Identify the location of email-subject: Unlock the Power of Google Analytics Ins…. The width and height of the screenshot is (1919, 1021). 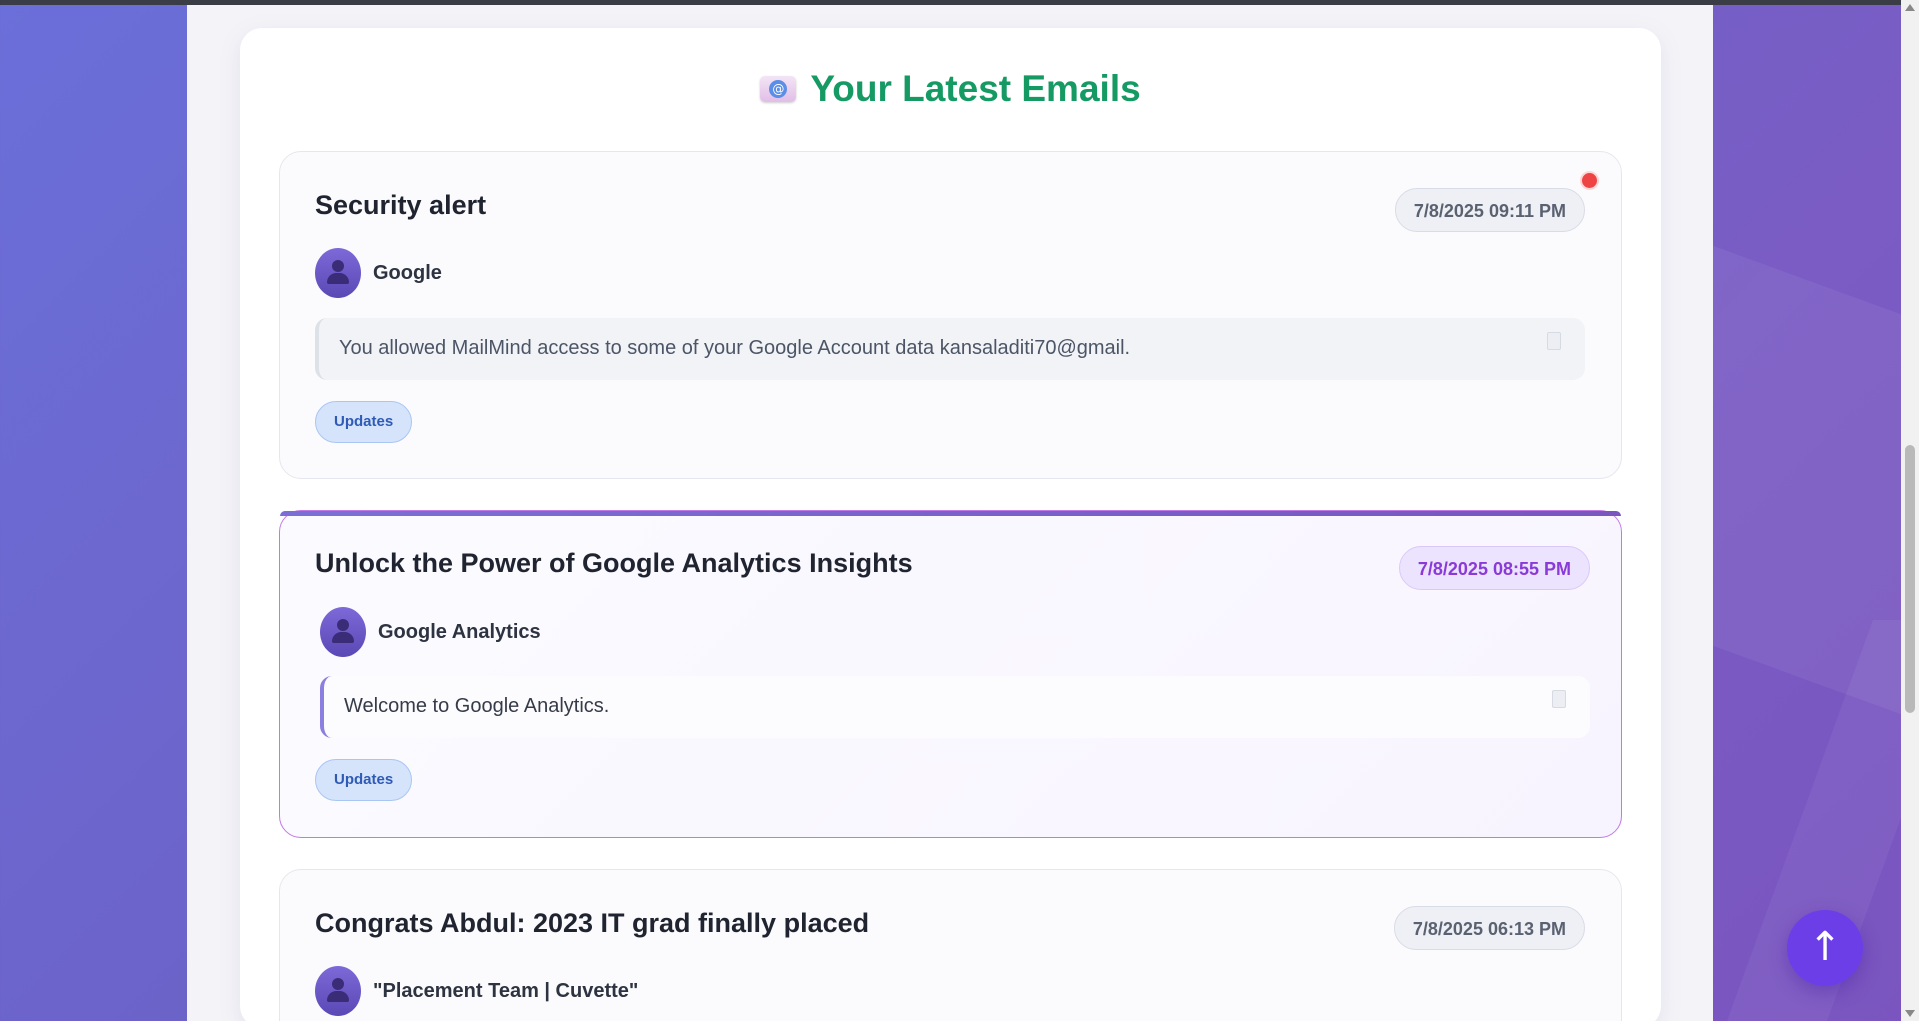
(614, 563).